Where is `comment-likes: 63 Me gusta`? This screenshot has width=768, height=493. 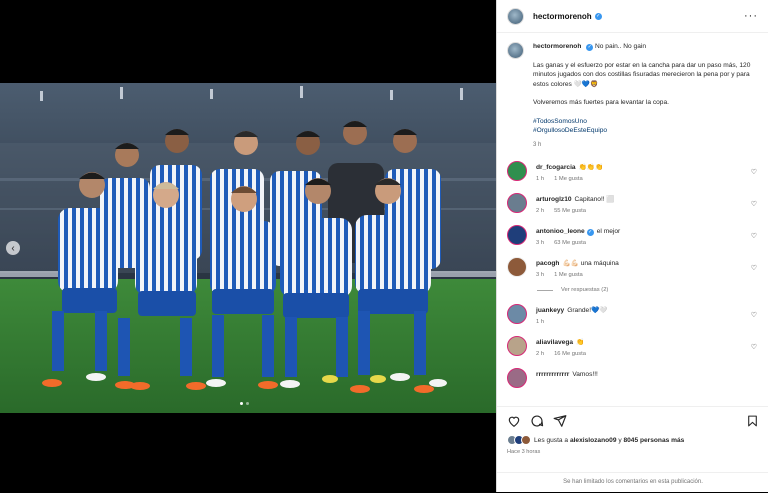 comment-likes: 63 Me gusta is located at coordinates (570, 243).